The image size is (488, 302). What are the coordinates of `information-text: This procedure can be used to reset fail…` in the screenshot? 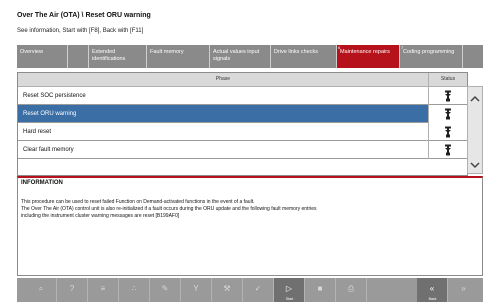 It's located at (250, 209).